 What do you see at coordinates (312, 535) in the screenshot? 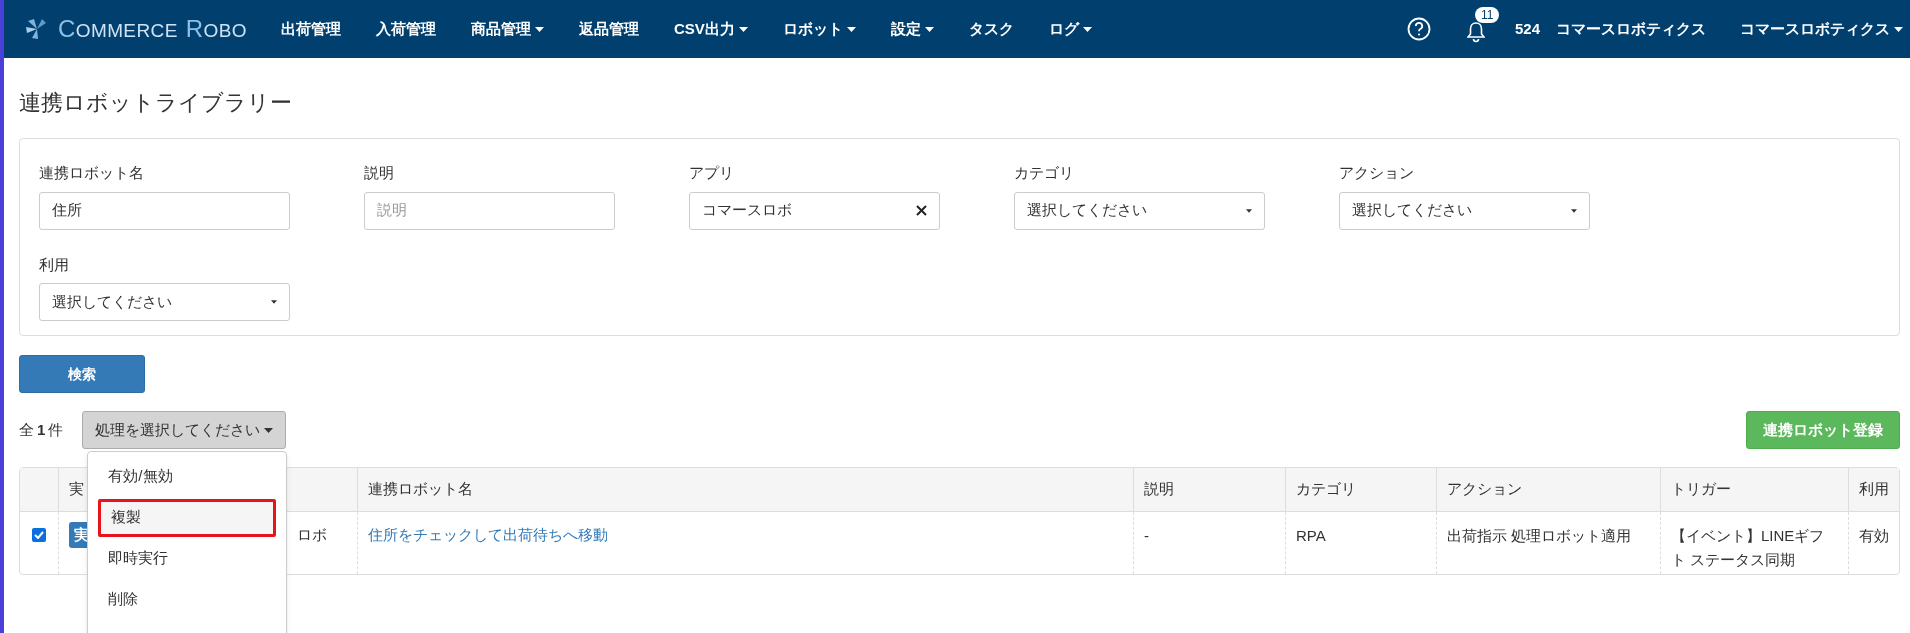
I see `table-cell-text: ロボ` at bounding box center [312, 535].